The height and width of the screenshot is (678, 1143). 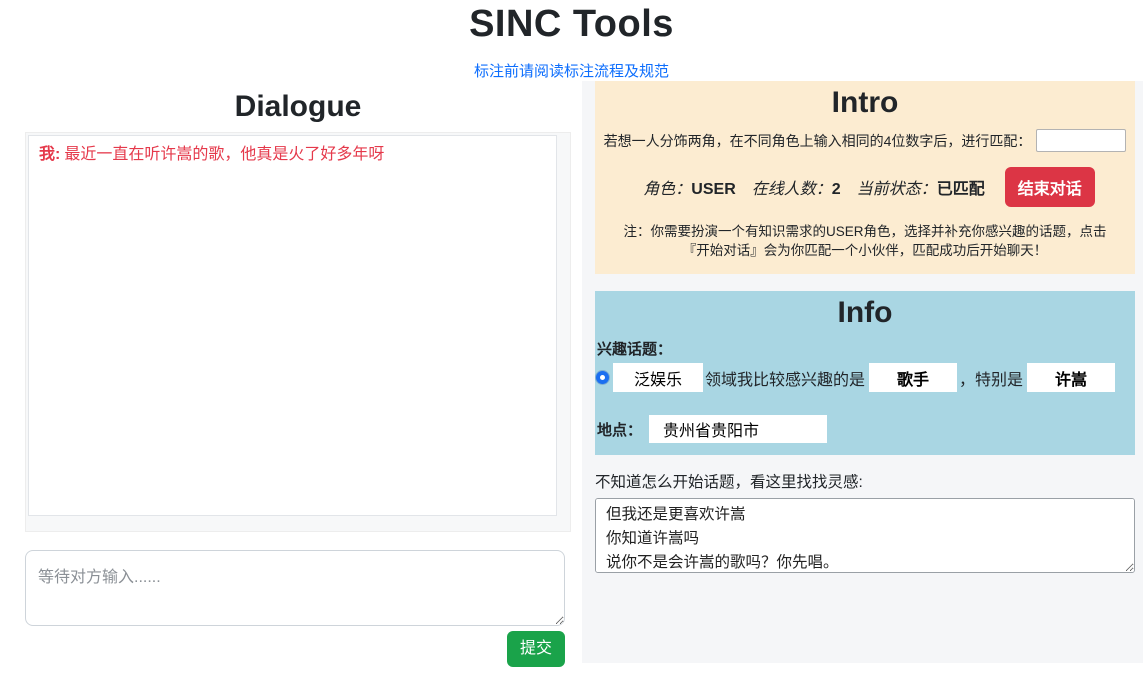 I want to click on submit-row: 提交, so click(x=295, y=649).